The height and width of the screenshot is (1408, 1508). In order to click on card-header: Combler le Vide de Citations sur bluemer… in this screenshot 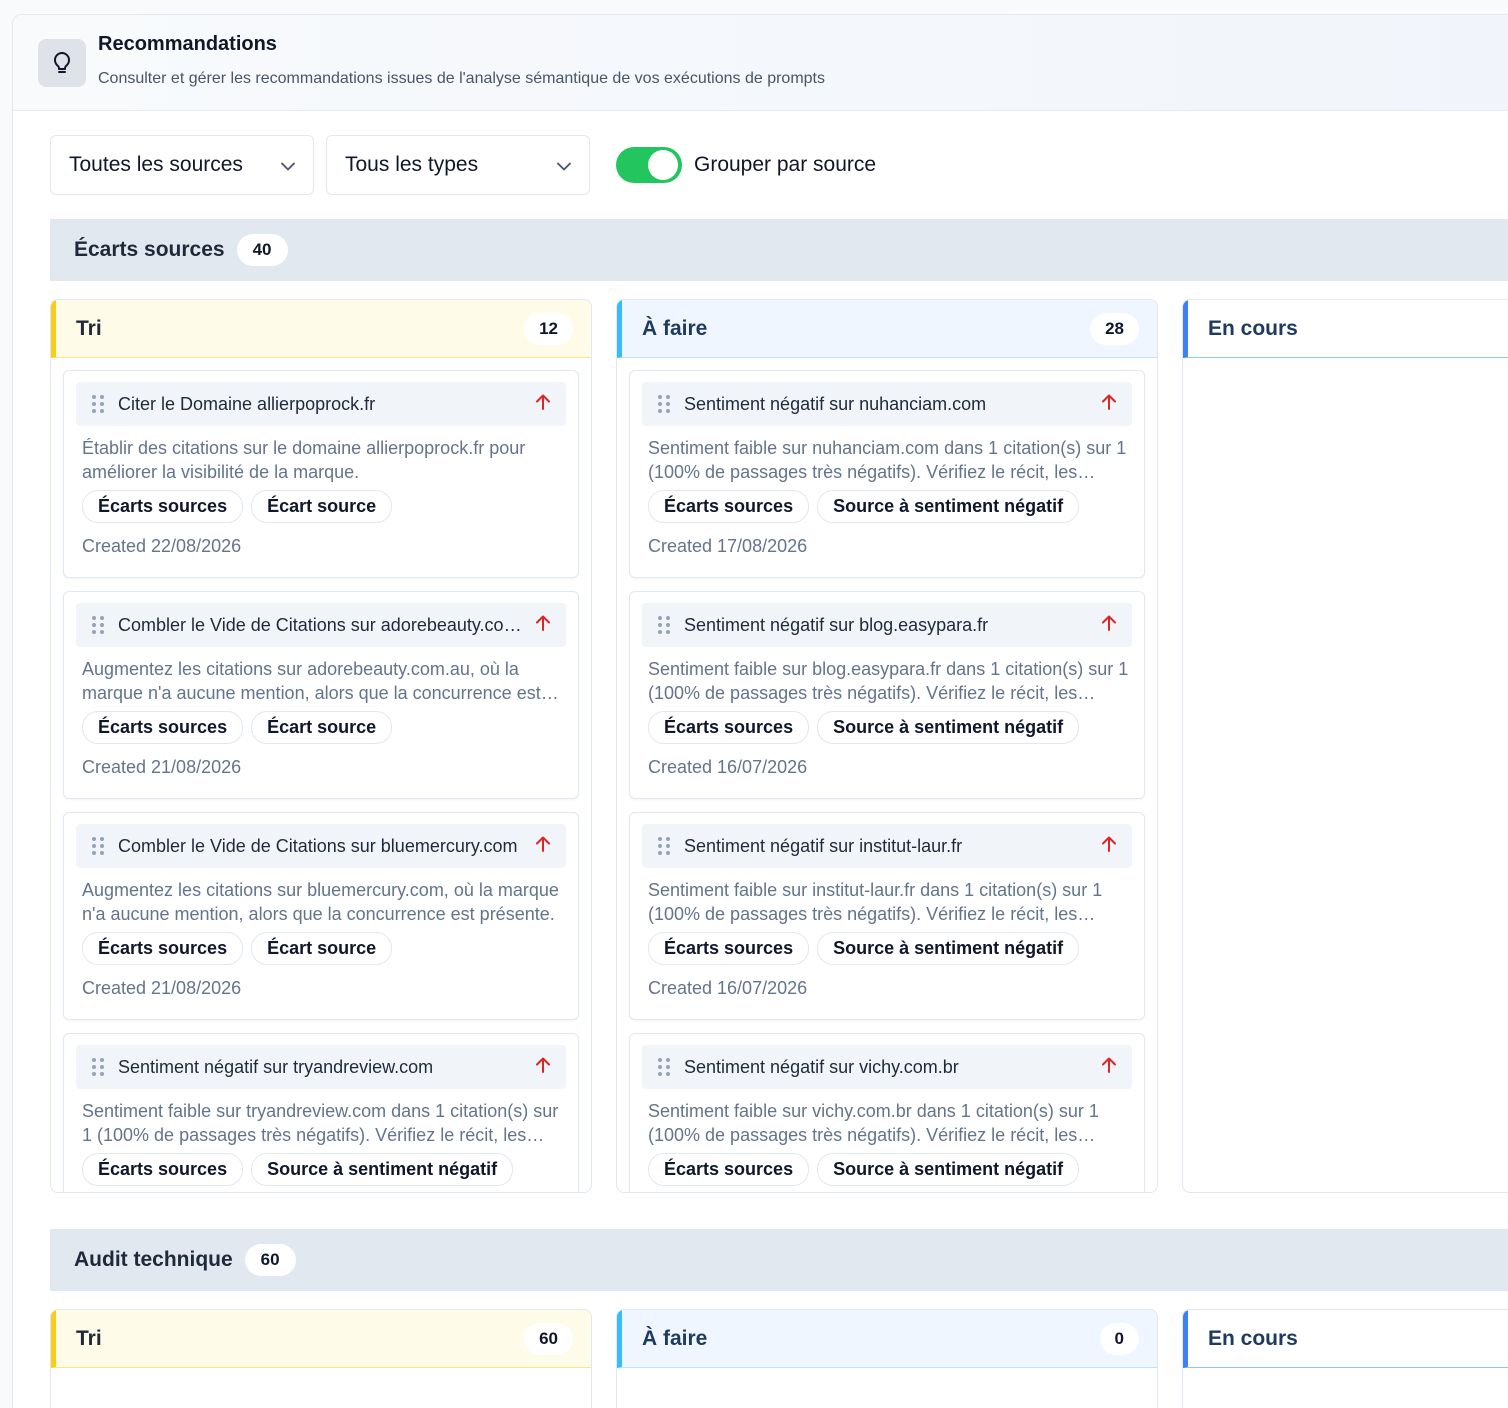, I will do `click(321, 846)`.